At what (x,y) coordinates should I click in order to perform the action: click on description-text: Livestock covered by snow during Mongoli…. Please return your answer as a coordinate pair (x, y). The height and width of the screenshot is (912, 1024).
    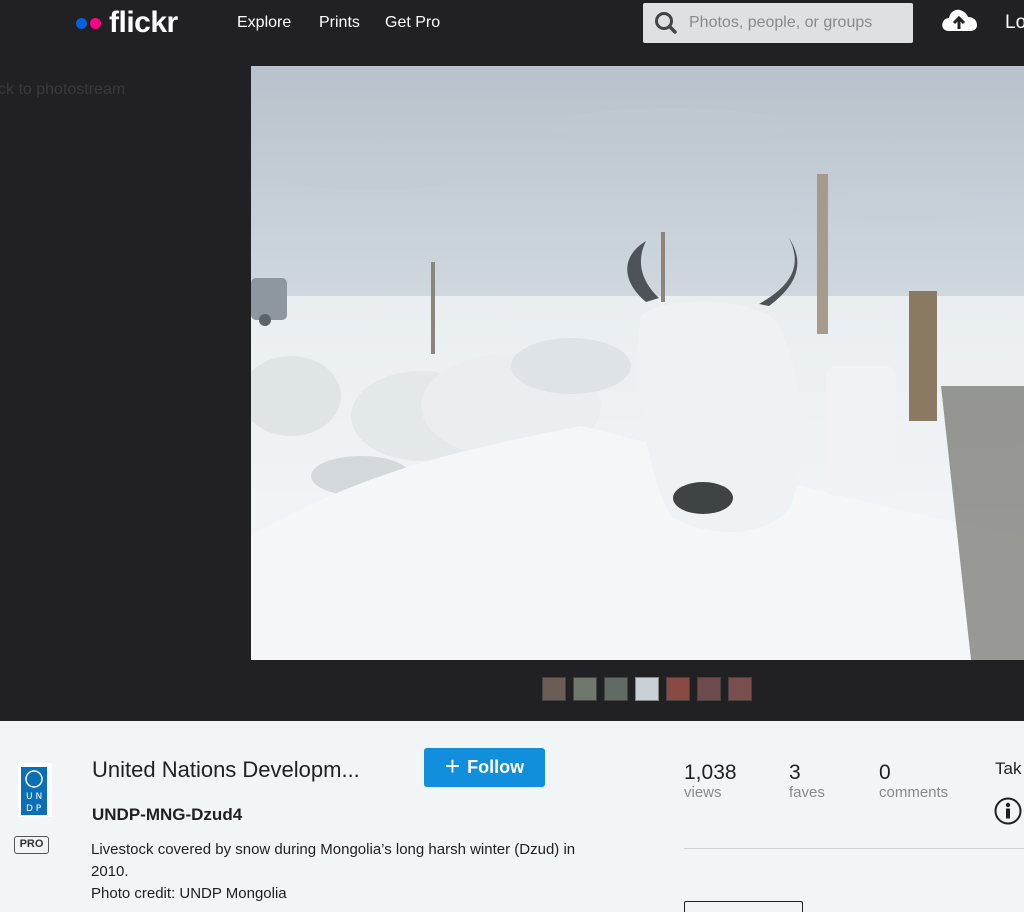
    Looking at the image, I should click on (333, 860).